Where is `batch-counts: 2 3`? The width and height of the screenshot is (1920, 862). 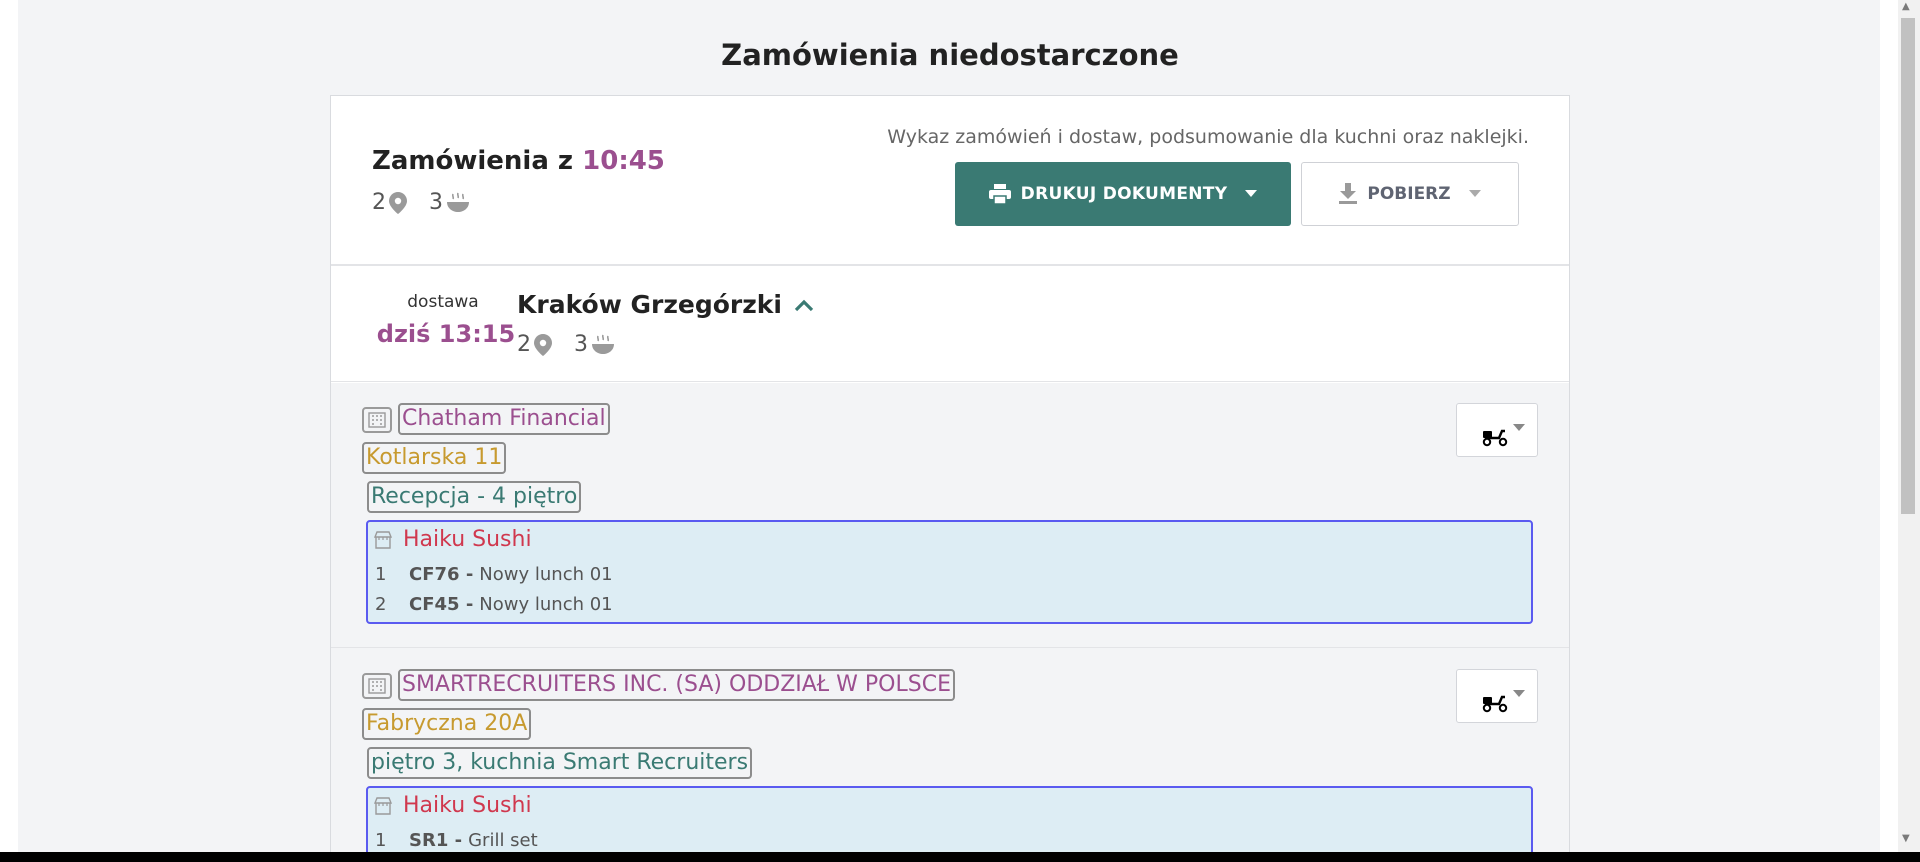
batch-counts: 2 3 is located at coordinates (421, 202).